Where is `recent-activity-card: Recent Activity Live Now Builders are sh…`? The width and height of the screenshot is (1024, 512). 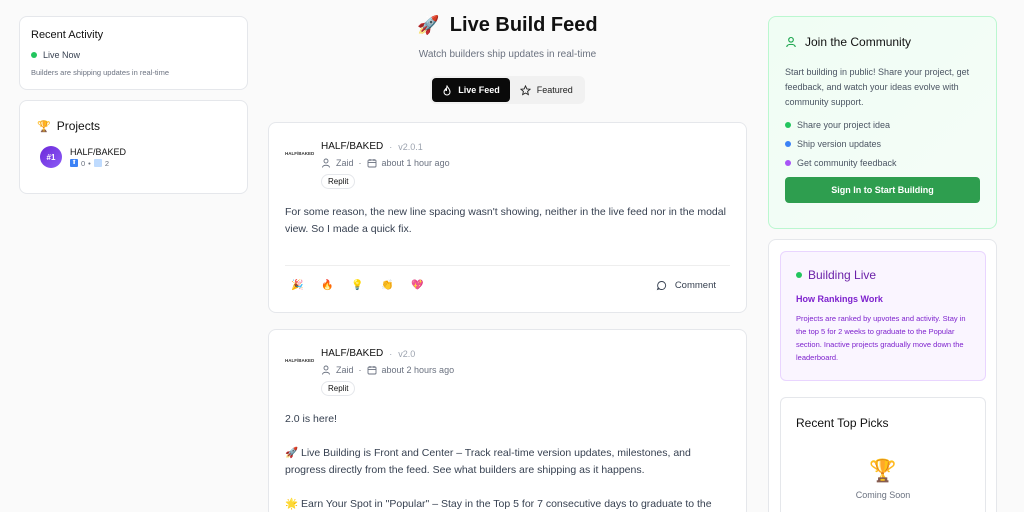 recent-activity-card: Recent Activity Live Now Builders are sh… is located at coordinates (133, 53).